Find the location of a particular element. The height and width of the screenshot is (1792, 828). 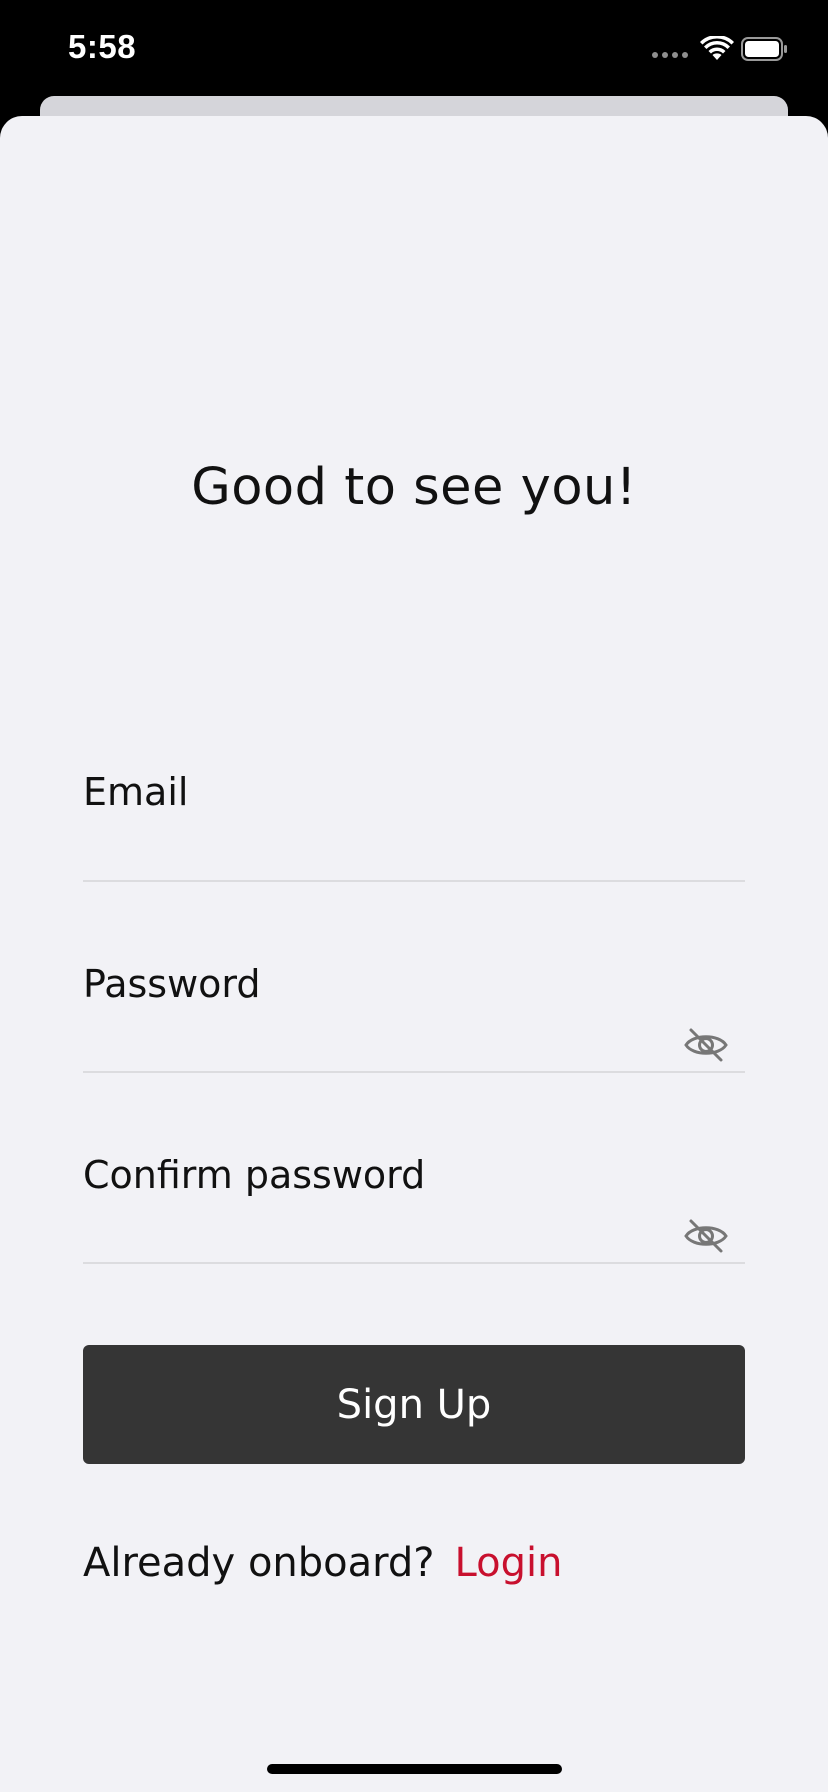

email-label: Email is located at coordinates (136, 792).